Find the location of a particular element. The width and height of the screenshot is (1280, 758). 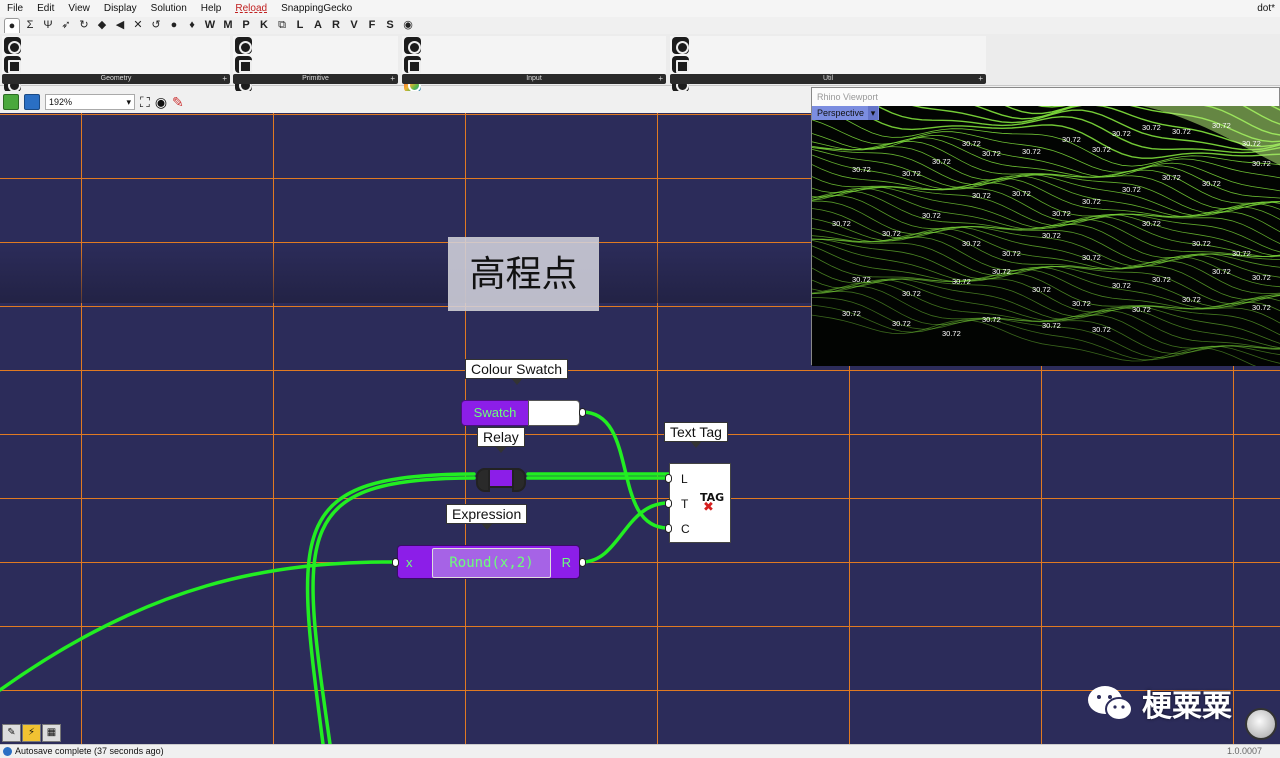

expression-body: Round(x,2) is located at coordinates (491, 563).